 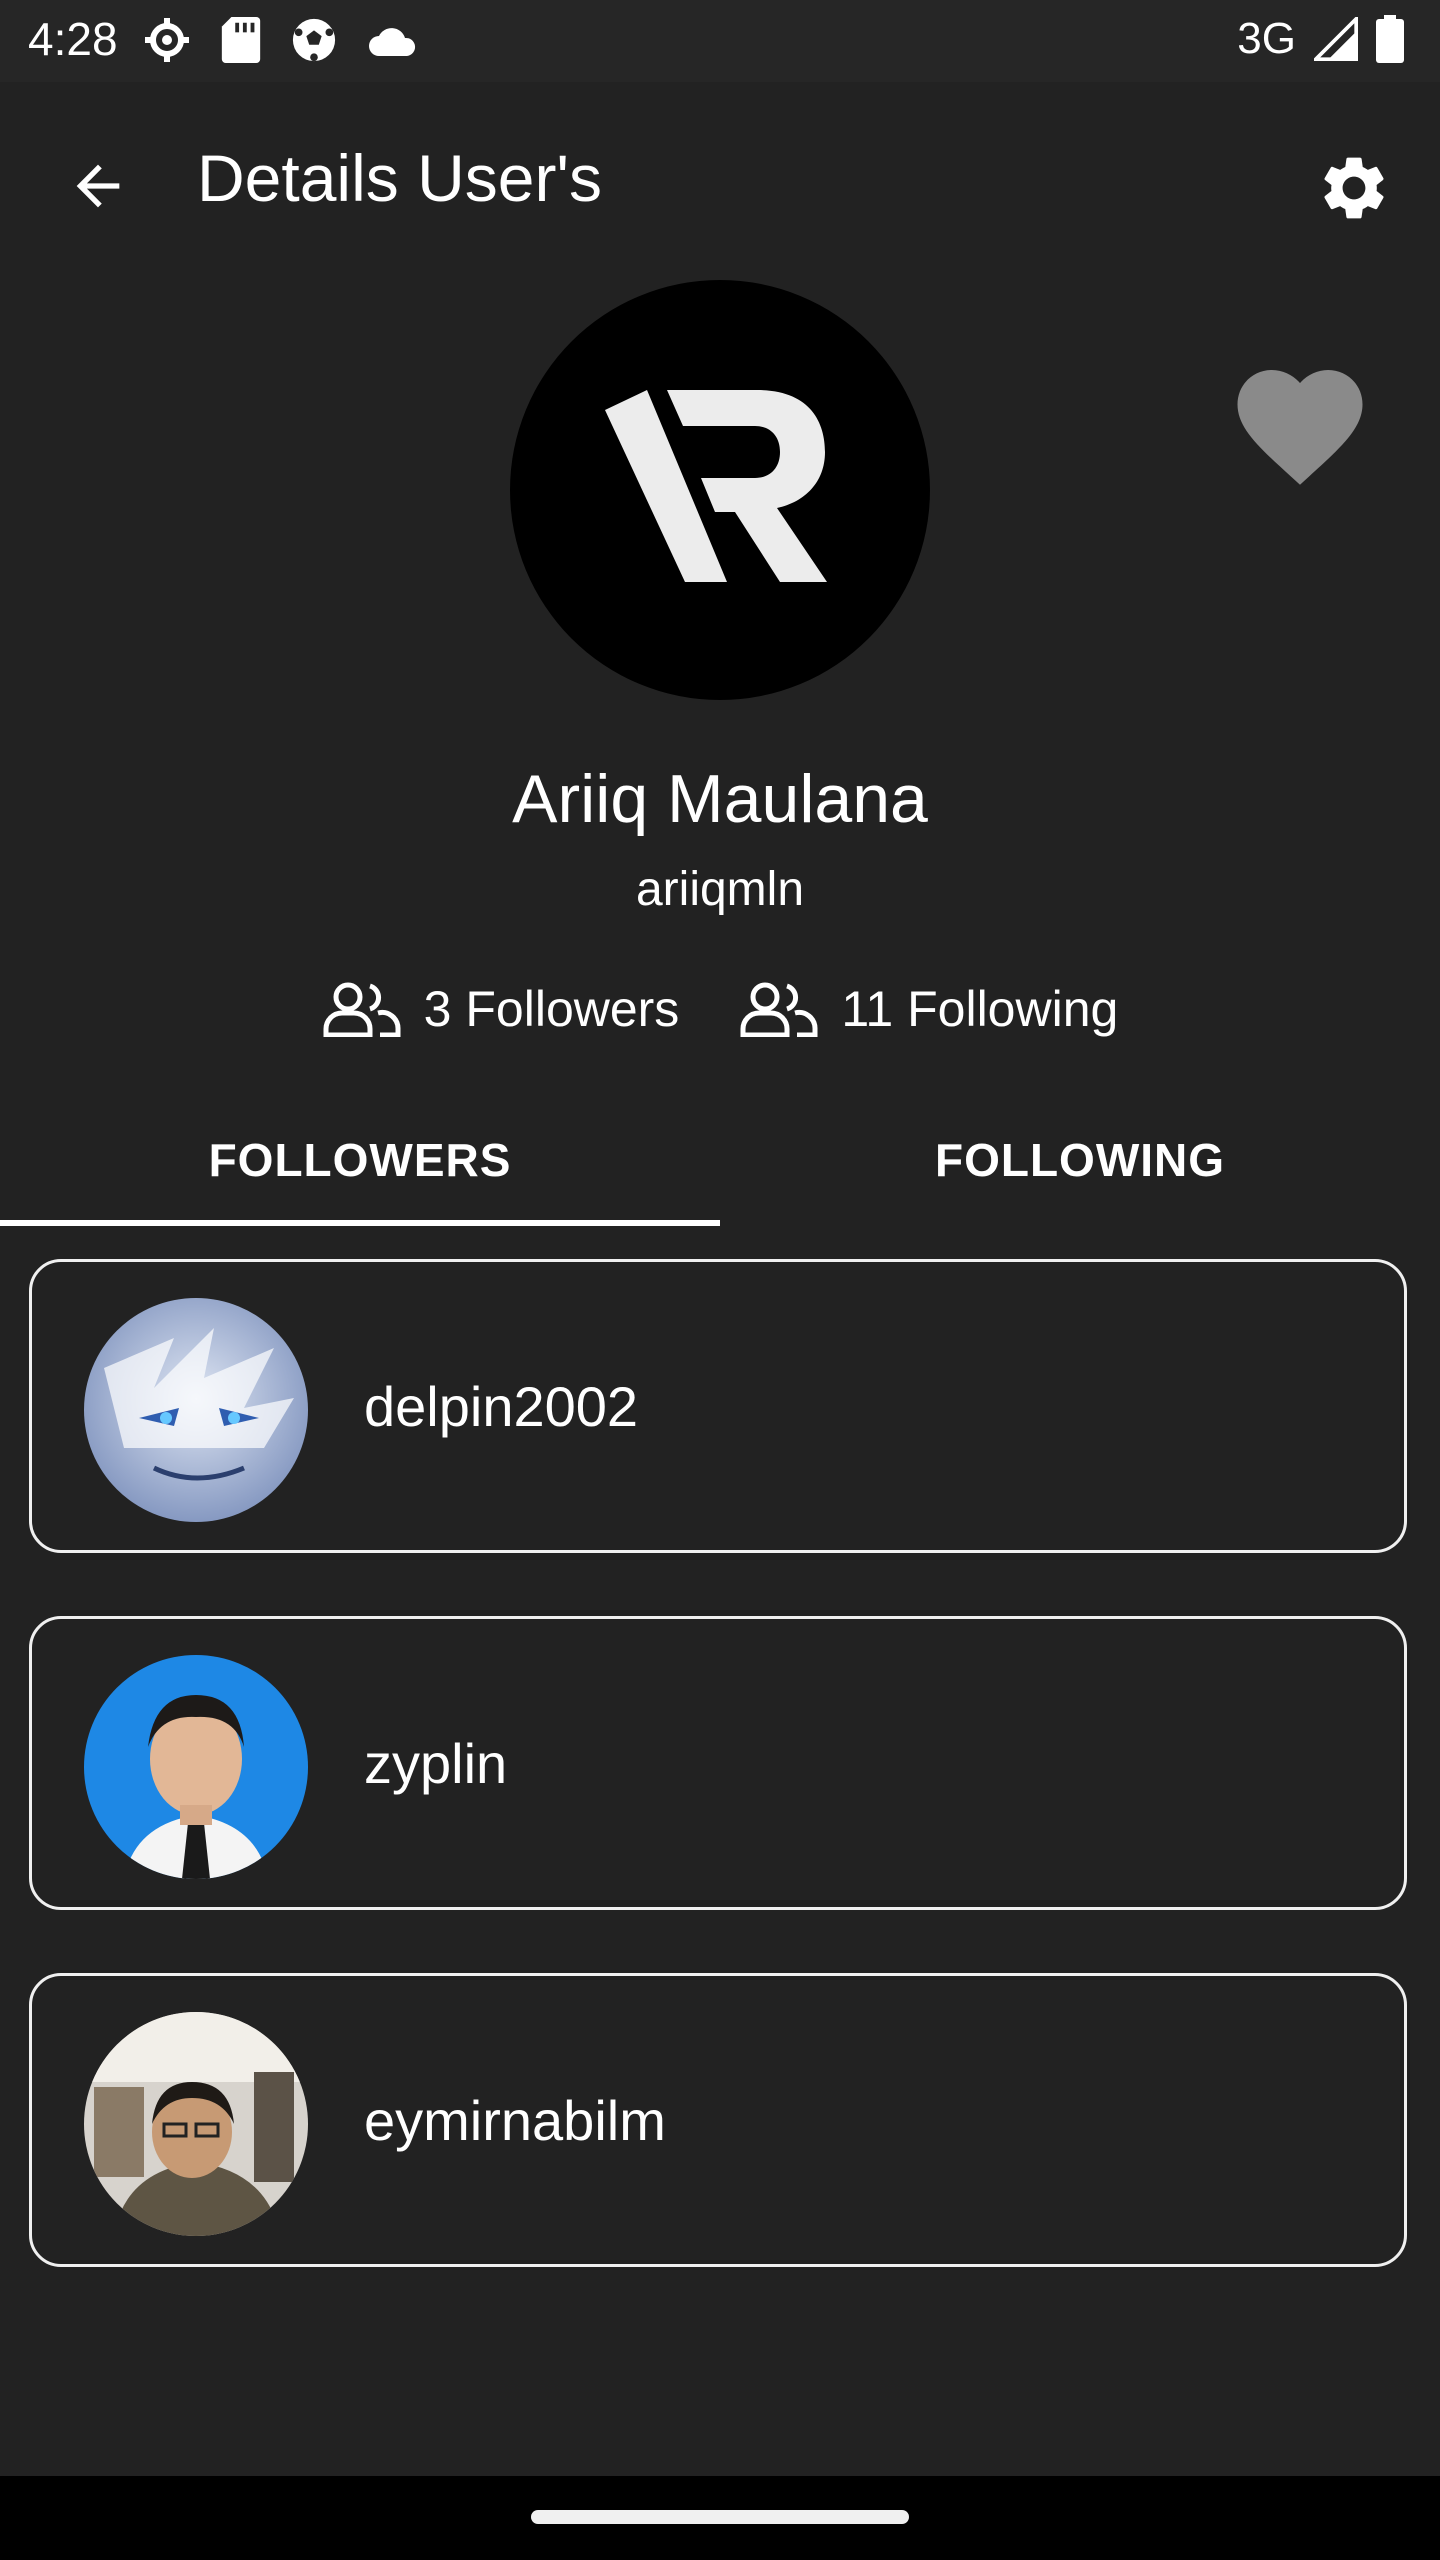 What do you see at coordinates (400, 178) in the screenshot?
I see `page-title: Details User's` at bounding box center [400, 178].